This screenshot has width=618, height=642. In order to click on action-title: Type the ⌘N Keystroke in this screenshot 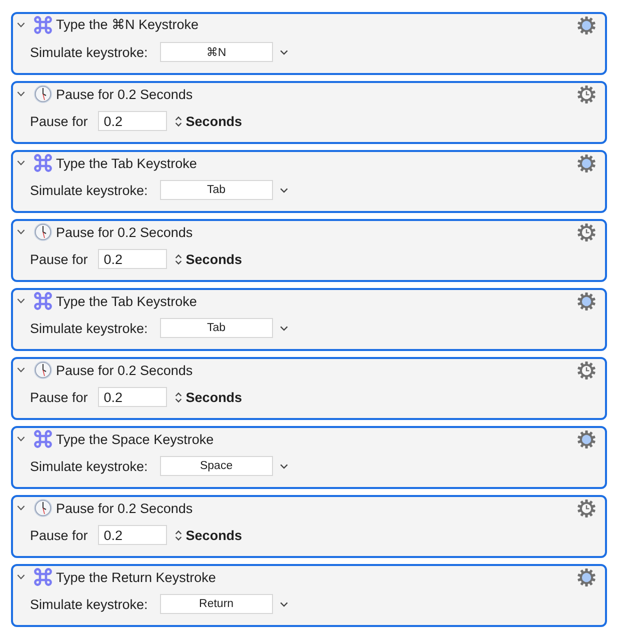, I will do `click(127, 25)`.